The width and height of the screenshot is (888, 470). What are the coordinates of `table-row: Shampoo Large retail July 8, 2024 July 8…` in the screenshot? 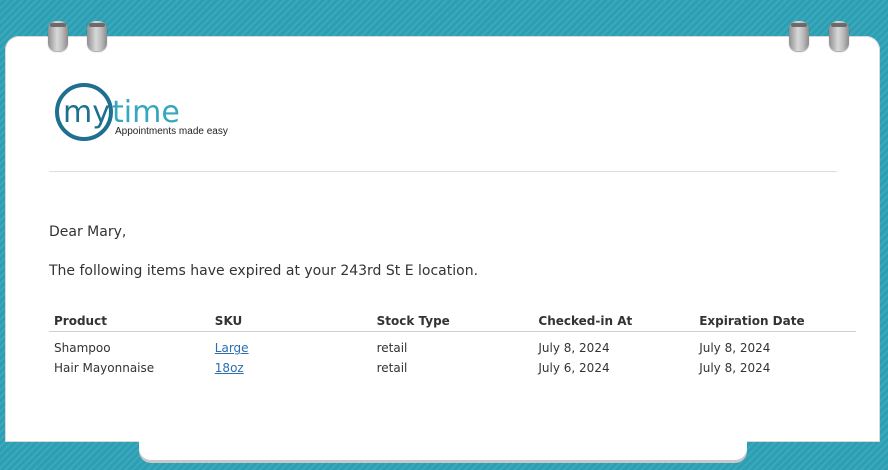 It's located at (452, 345).